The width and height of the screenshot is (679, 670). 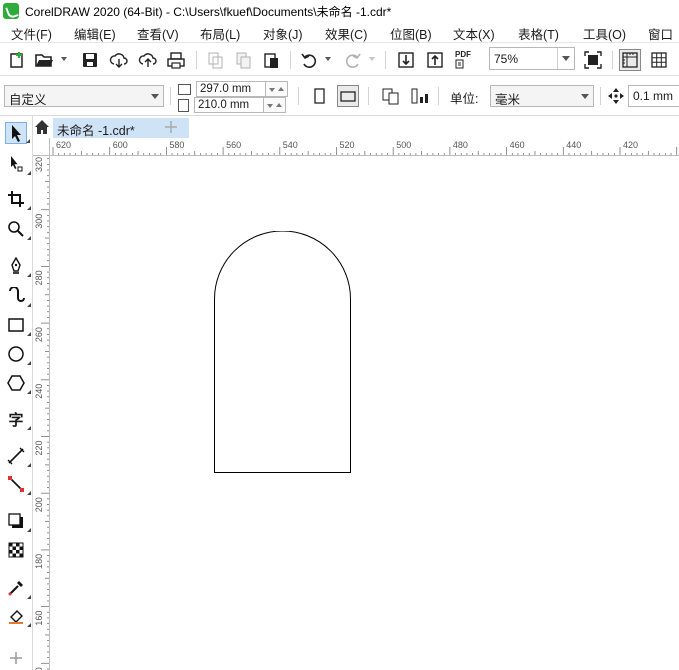 What do you see at coordinates (660, 33) in the screenshot?
I see `menu-window: 窗口` at bounding box center [660, 33].